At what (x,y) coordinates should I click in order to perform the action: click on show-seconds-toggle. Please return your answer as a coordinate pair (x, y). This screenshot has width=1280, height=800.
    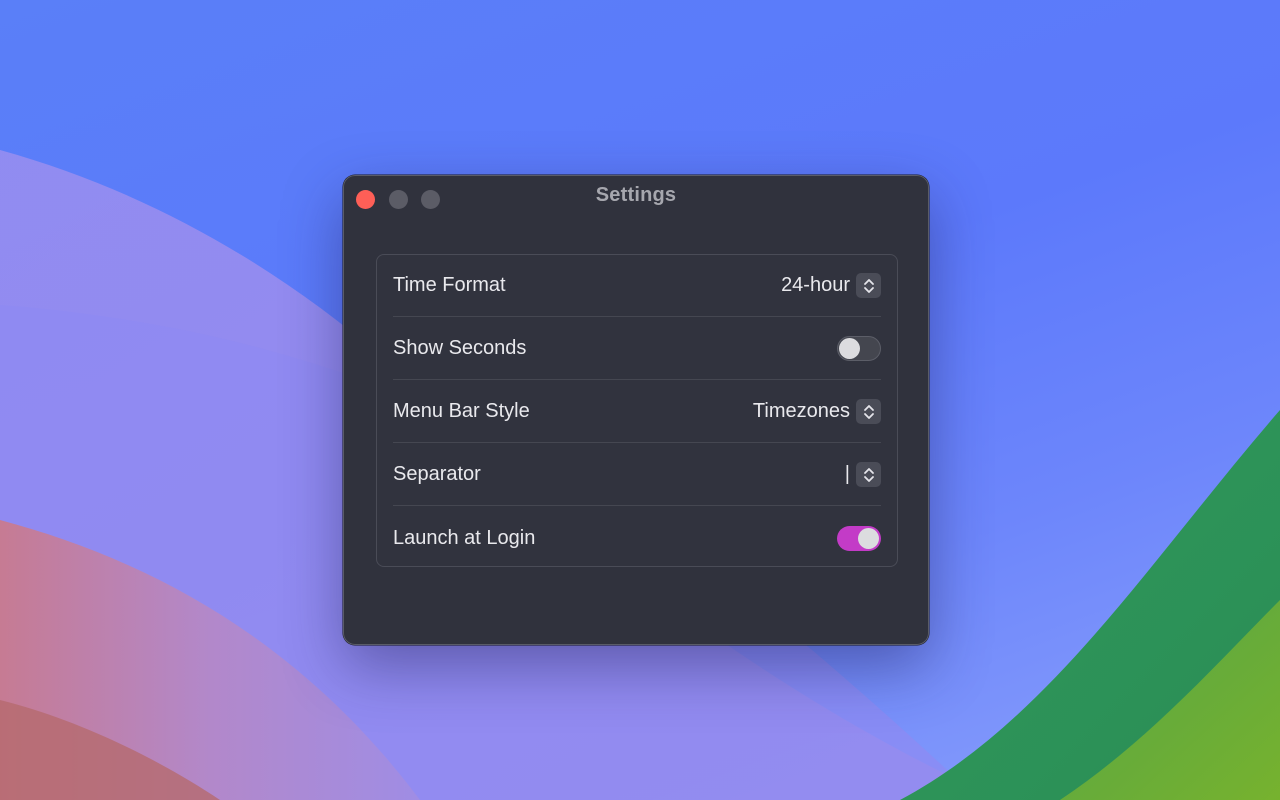
    Looking at the image, I should click on (859, 348).